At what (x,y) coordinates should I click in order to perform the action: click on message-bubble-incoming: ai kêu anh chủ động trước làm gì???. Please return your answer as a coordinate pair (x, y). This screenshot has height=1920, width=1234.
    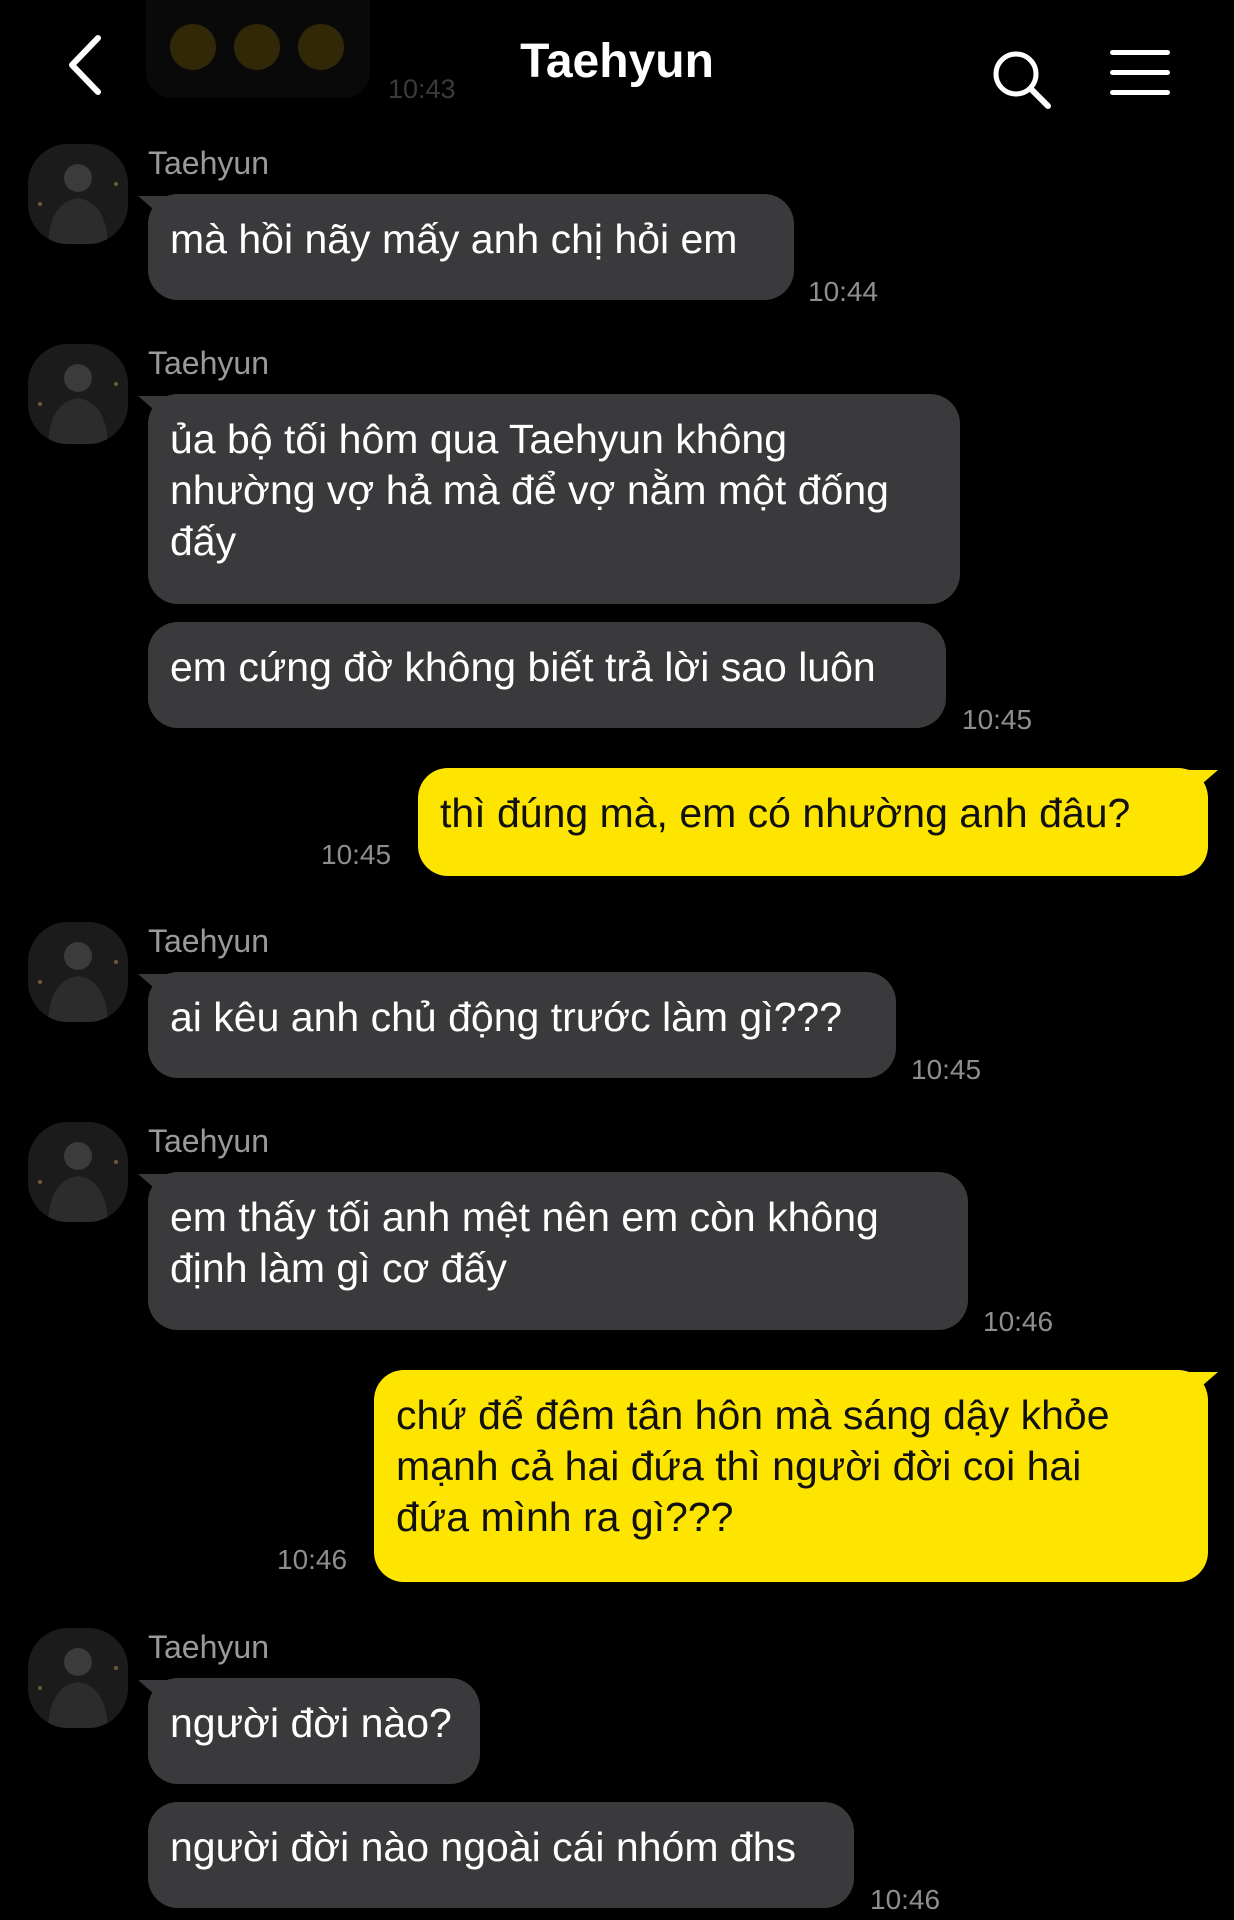
    Looking at the image, I should click on (522, 1025).